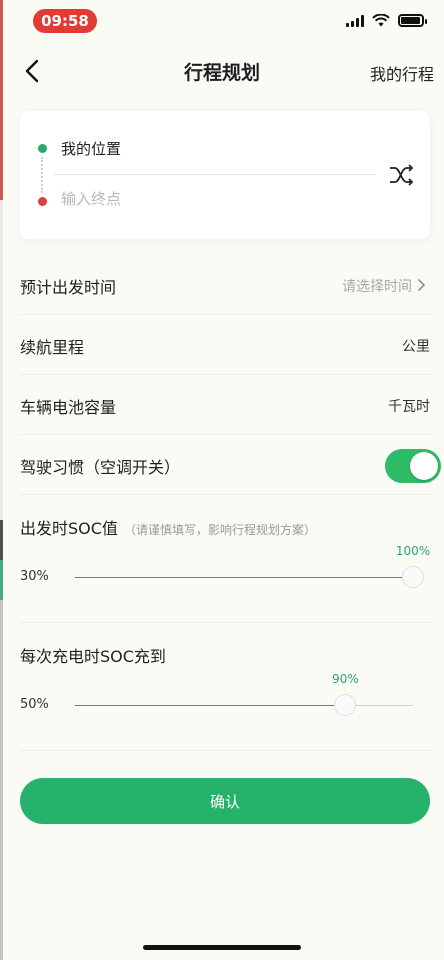 This screenshot has width=444, height=960. I want to click on soc-start-slider-fill, so click(244, 577).